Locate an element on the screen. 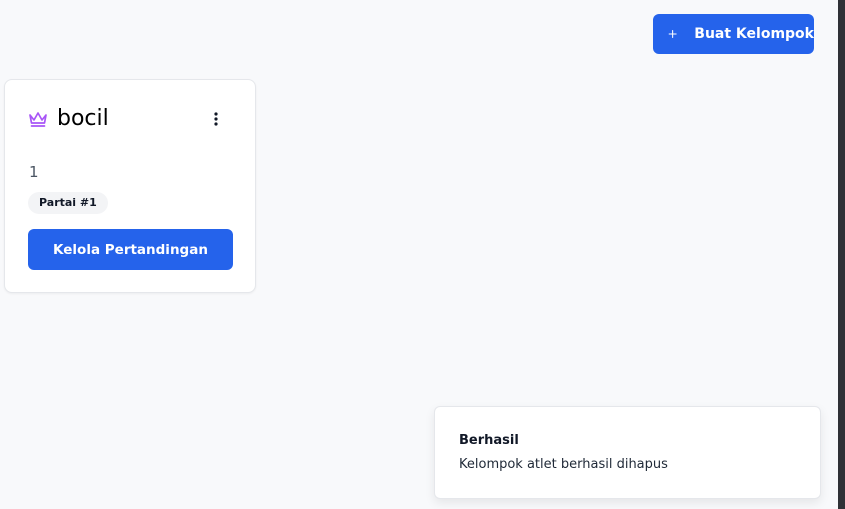 The image size is (845, 509). create-group-button: Buat Kelompok is located at coordinates (733, 34).